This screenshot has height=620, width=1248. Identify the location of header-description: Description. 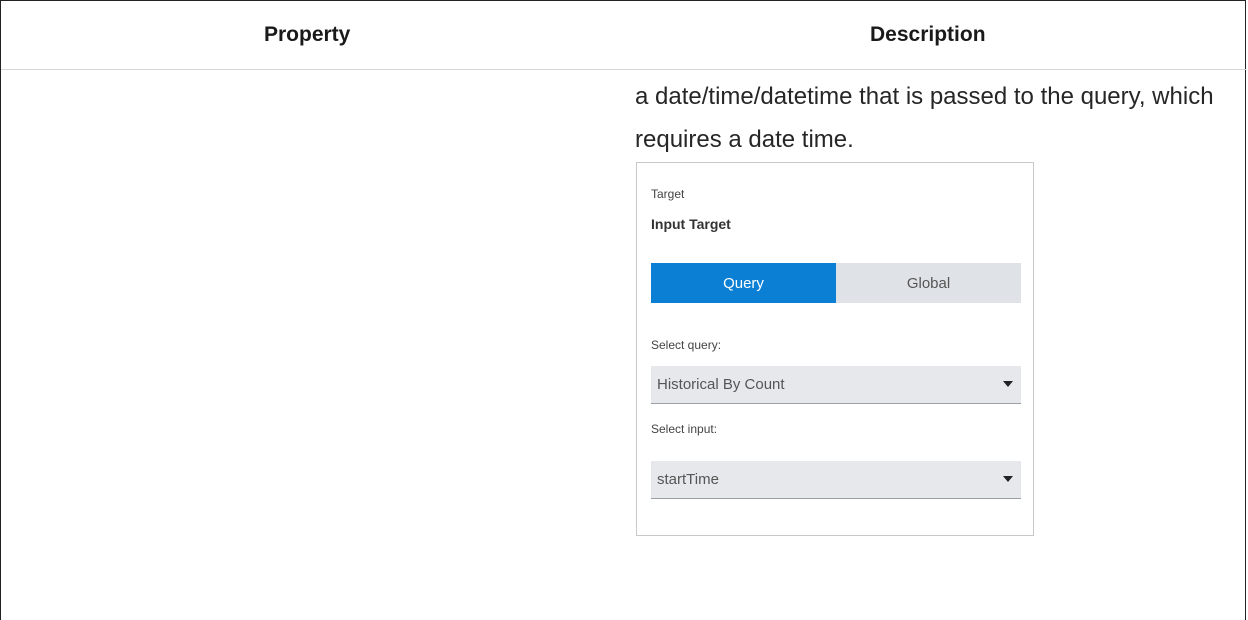
(928, 34).